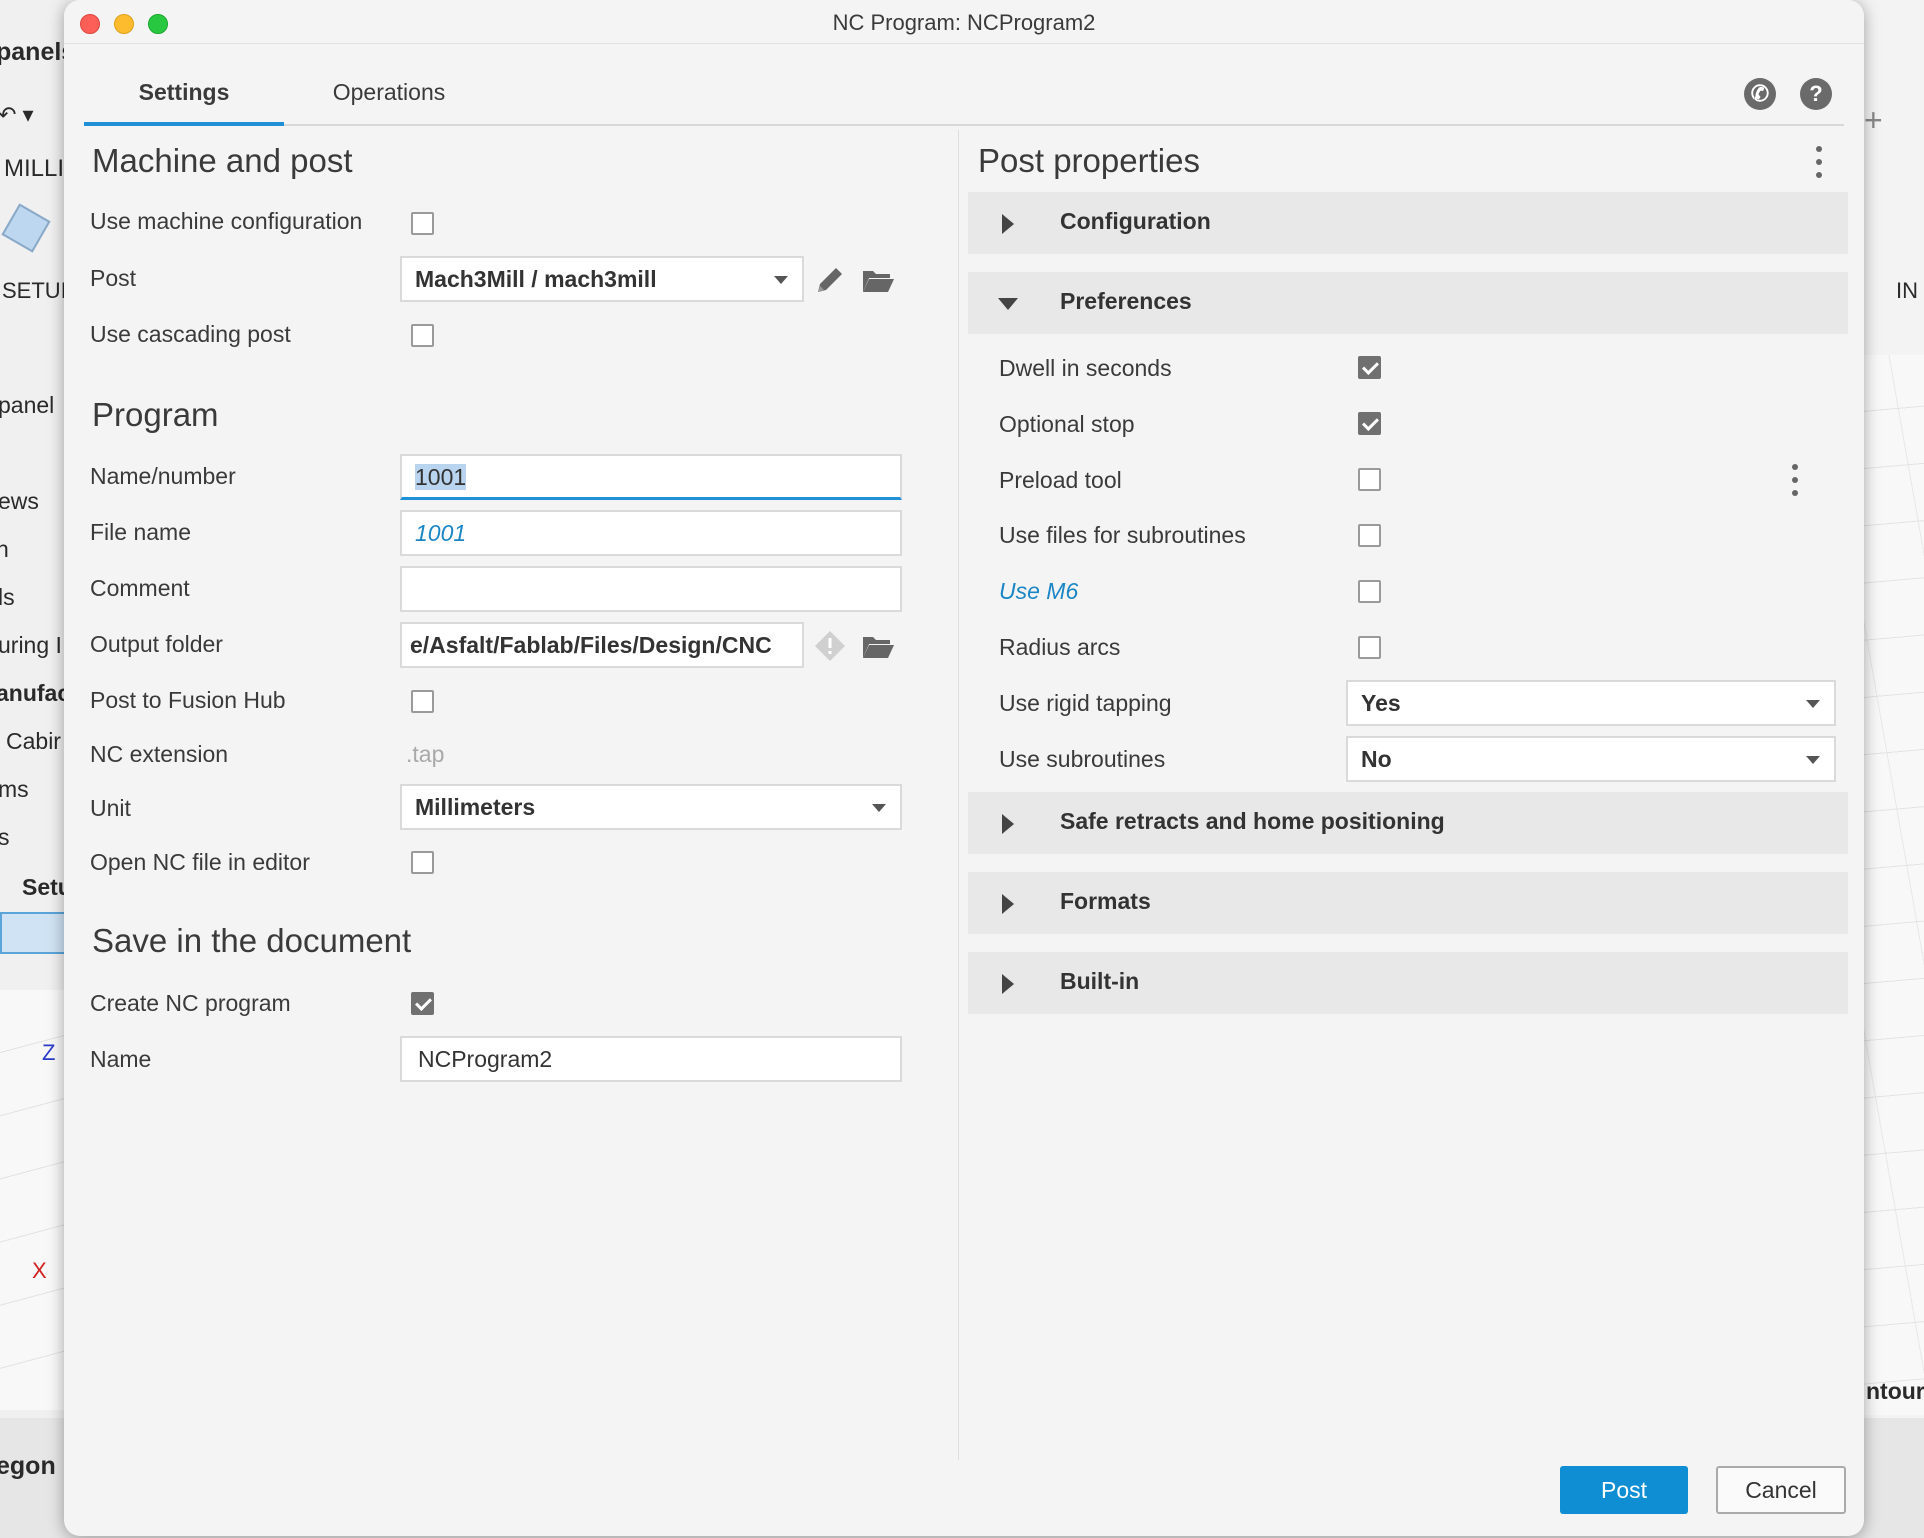 Image resolution: width=1924 pixels, height=1538 pixels. What do you see at coordinates (1408, 823) in the screenshot?
I see `group-safe-retracts: Safe retracts and home positioning` at bounding box center [1408, 823].